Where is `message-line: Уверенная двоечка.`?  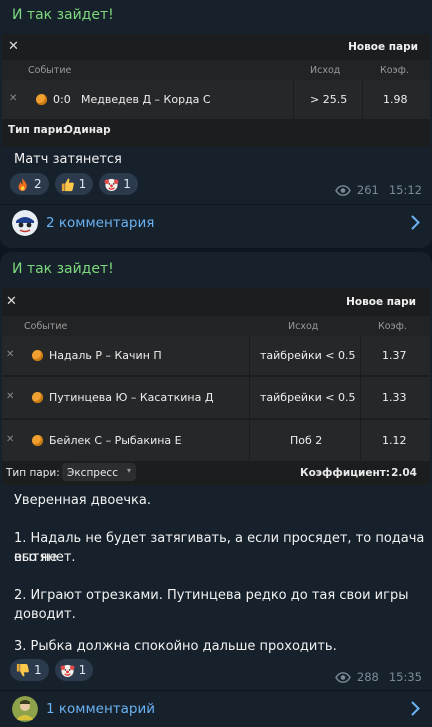
message-line: Уверенная двоечка. is located at coordinates (82, 500).